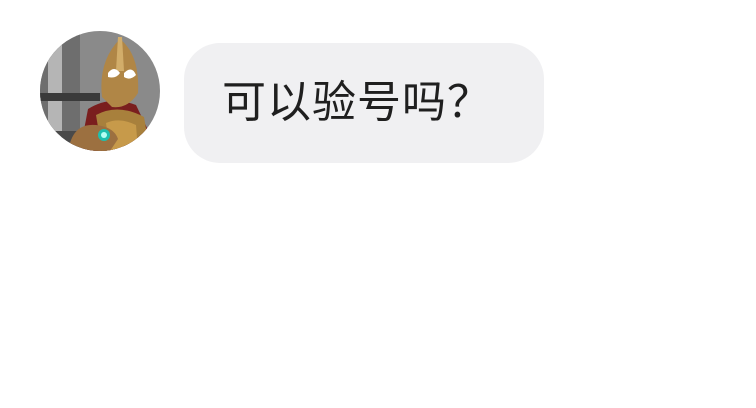  What do you see at coordinates (357, 102) in the screenshot?
I see `message-text: 可以验号吗？` at bounding box center [357, 102].